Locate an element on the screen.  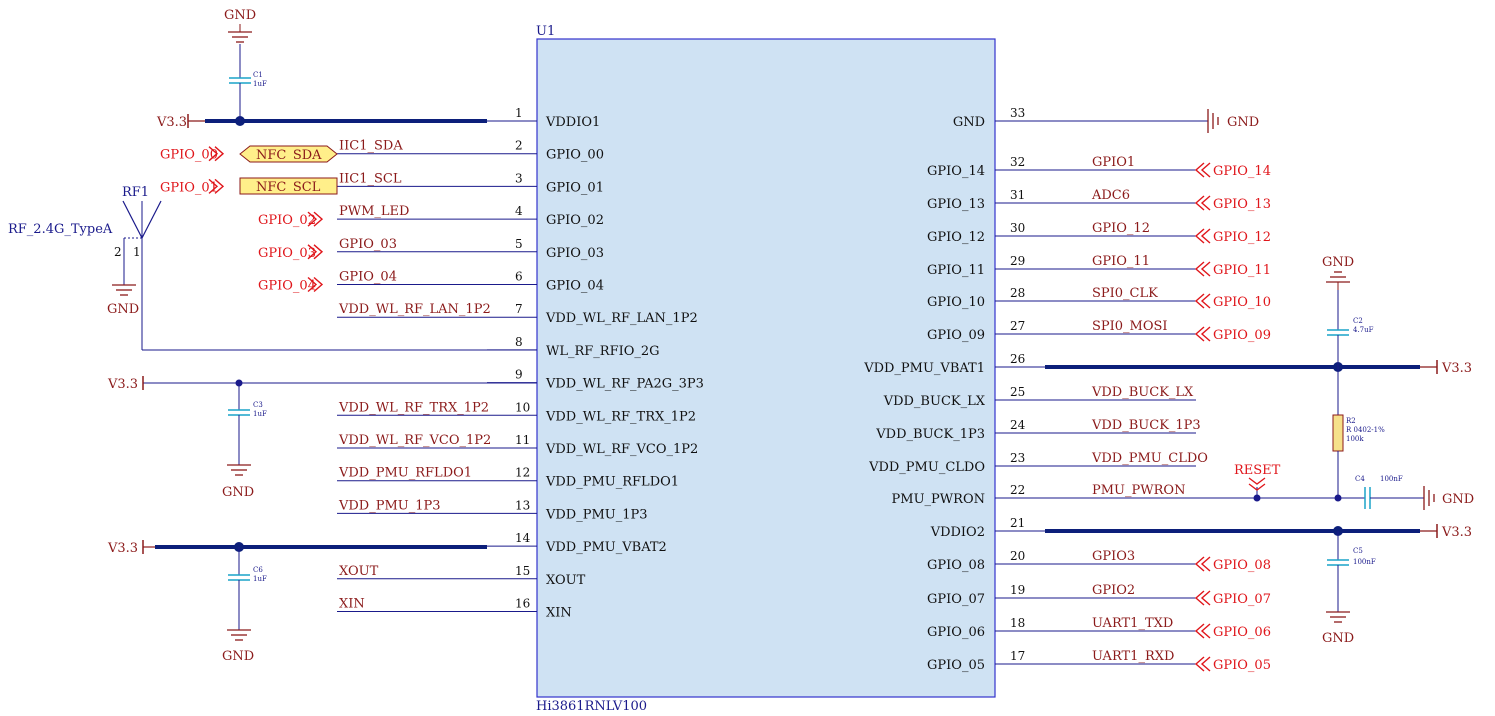
chip-designator: U1 is located at coordinates (545, 31).